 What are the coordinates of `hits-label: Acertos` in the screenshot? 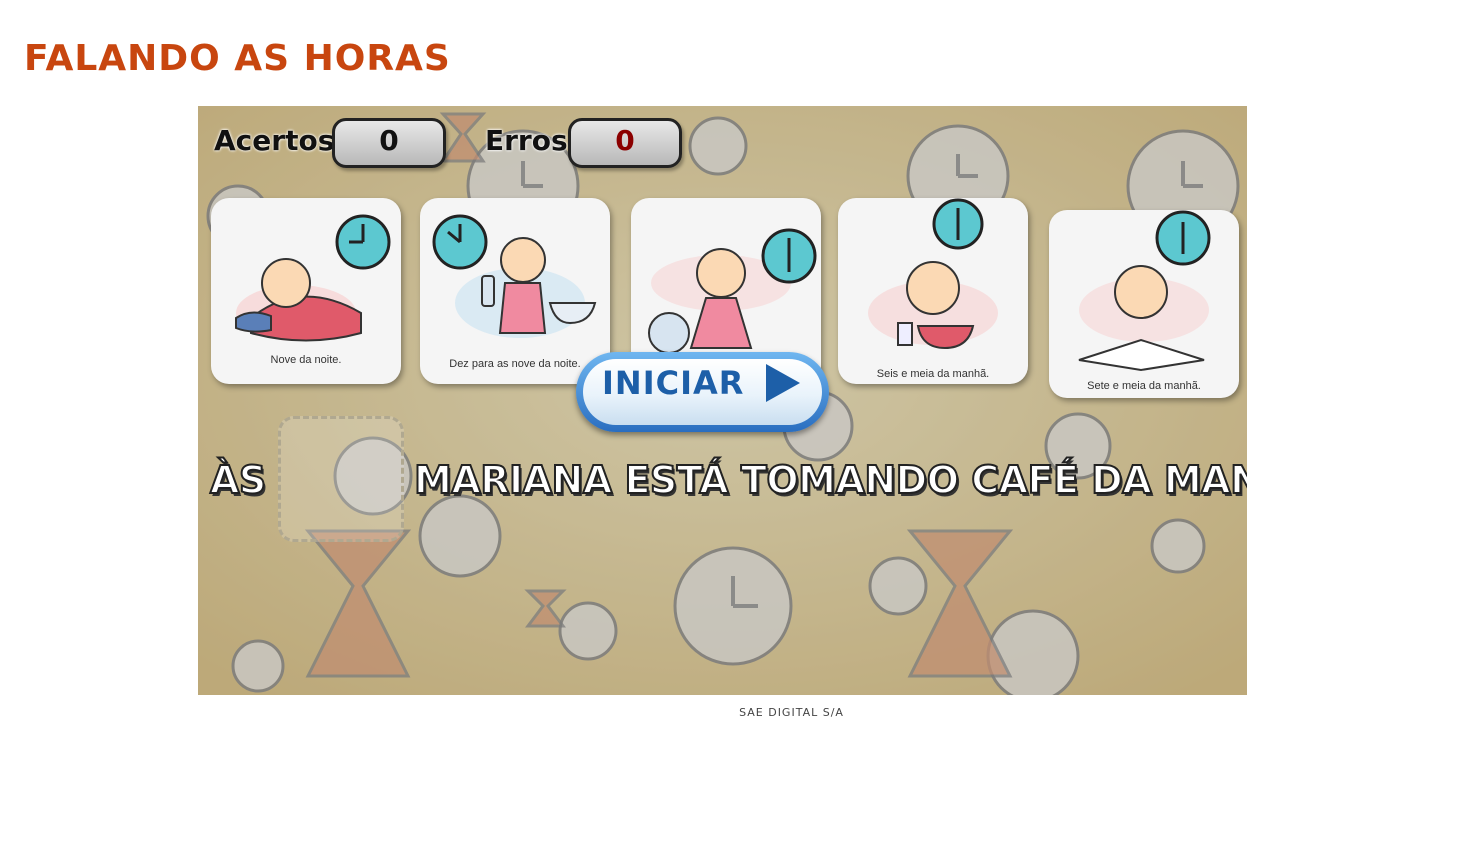 It's located at (274, 140).